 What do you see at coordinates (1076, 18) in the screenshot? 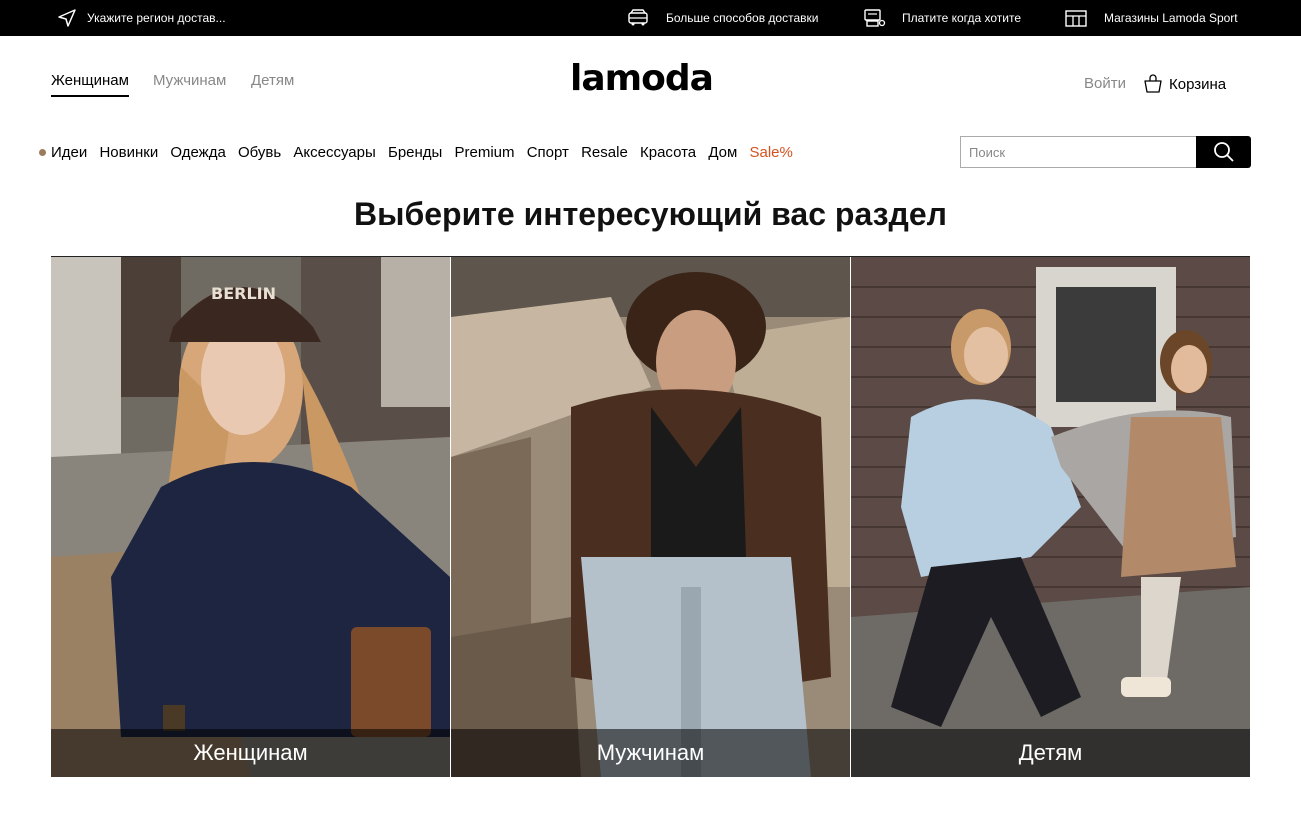
I see `store-icon` at bounding box center [1076, 18].